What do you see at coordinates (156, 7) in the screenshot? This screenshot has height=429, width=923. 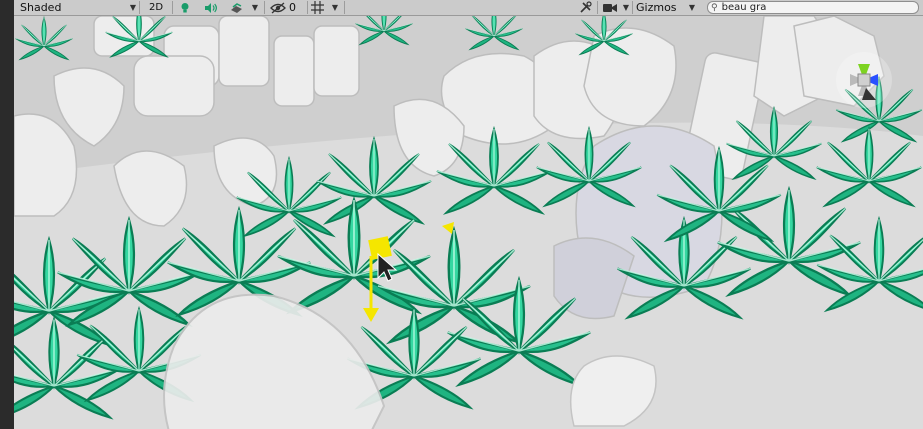 I see `toggle-2d-button: 2D` at bounding box center [156, 7].